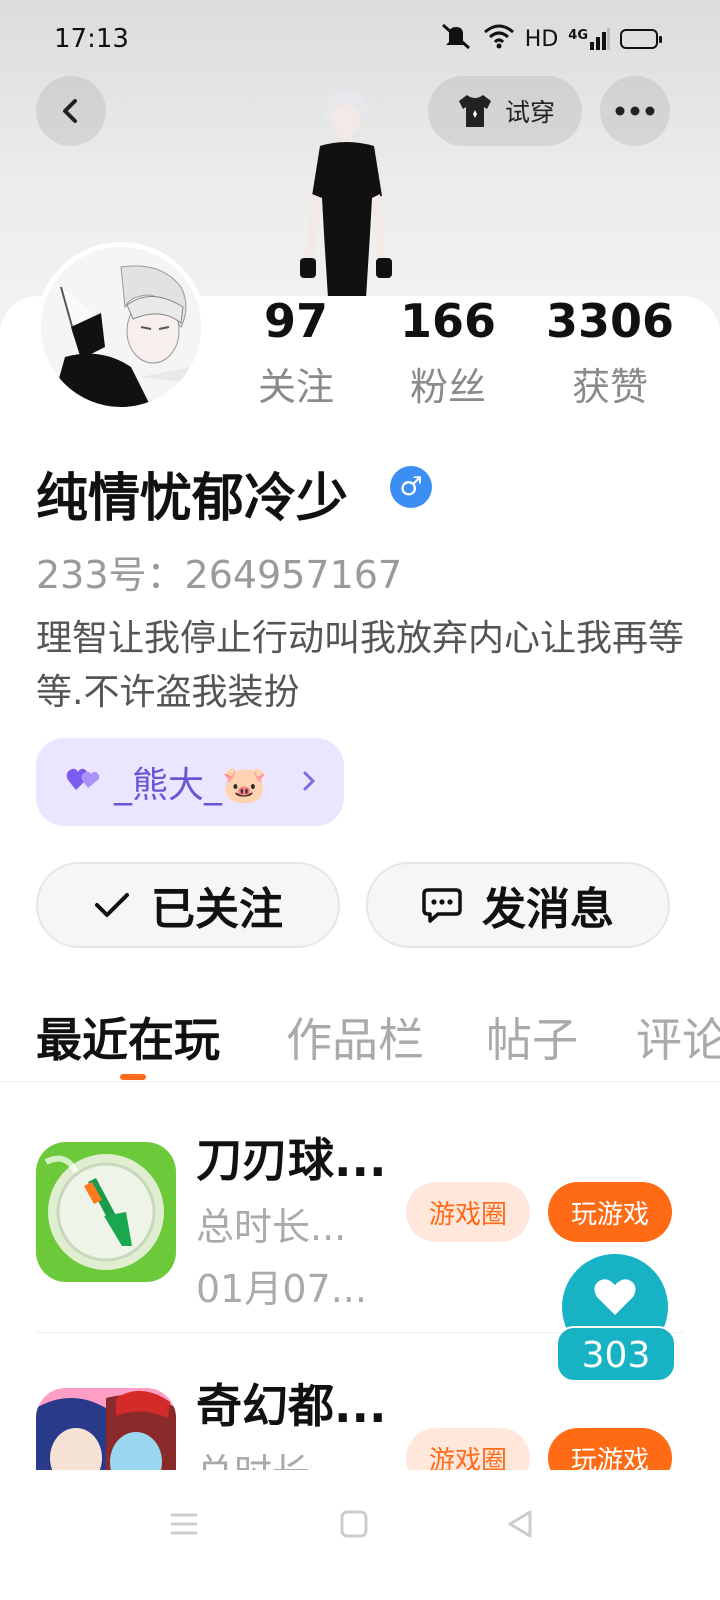  I want to click on chevron-right-icon, so click(309, 782).